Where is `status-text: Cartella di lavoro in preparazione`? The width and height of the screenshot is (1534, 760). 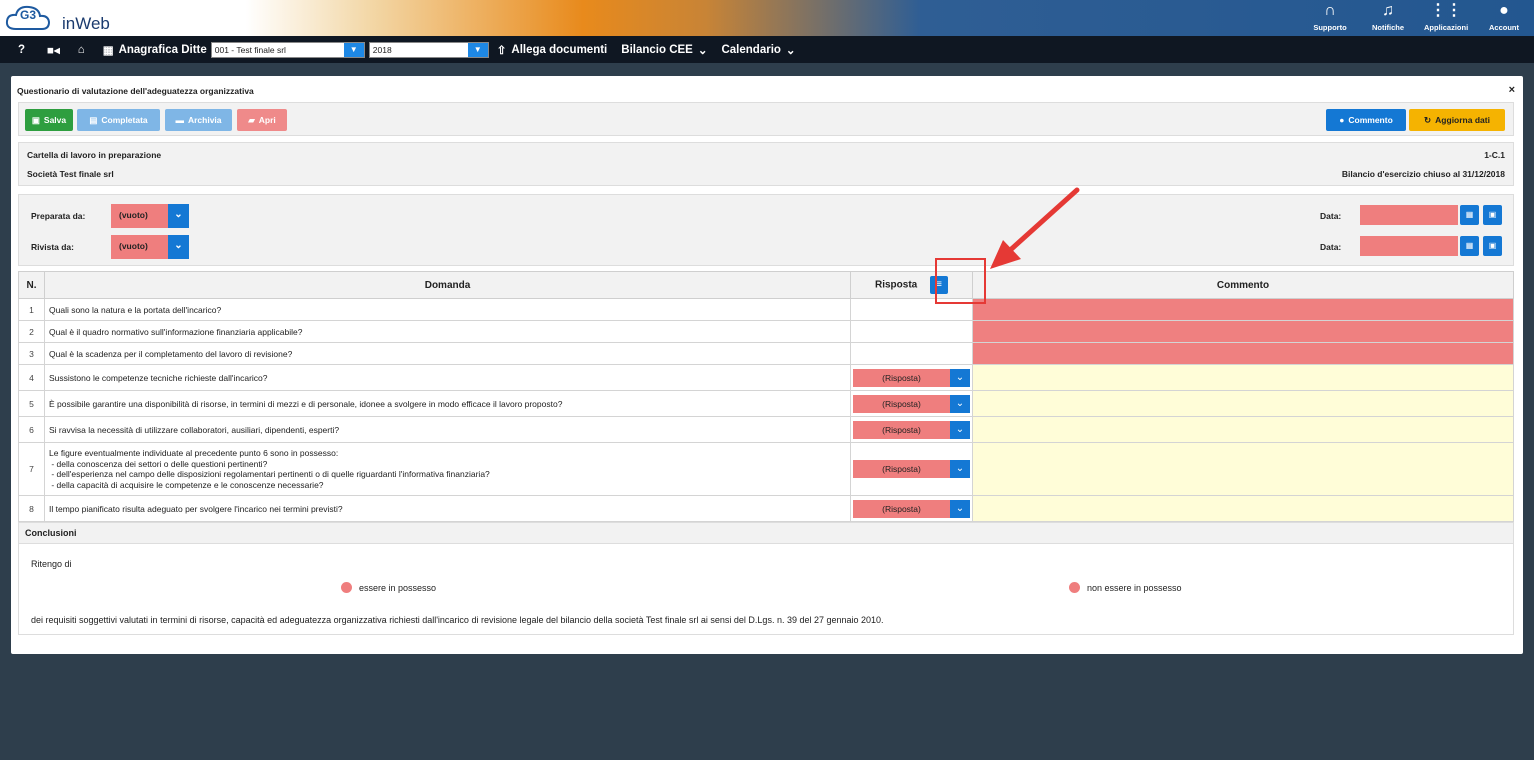 status-text: Cartella di lavoro in preparazione is located at coordinates (94, 155).